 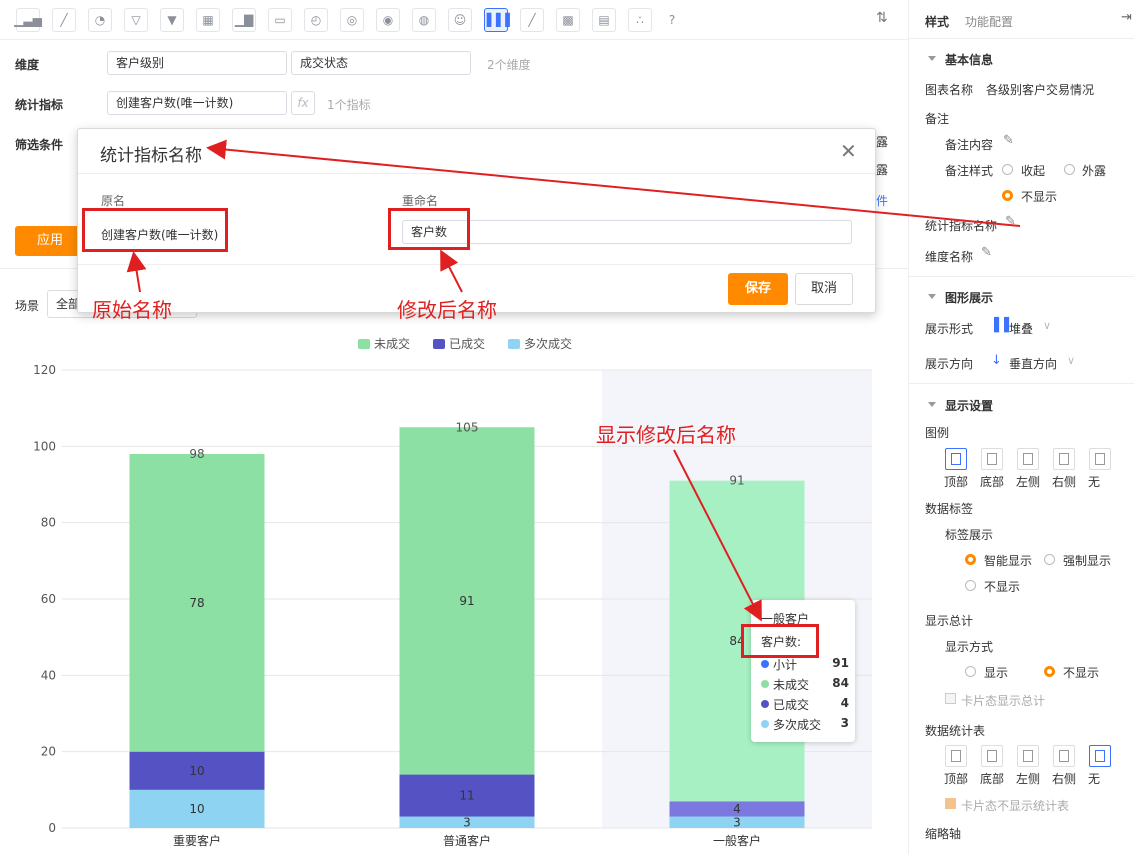 What do you see at coordinates (882, 18) in the screenshot?
I see `layout-switch-icon: ⇅` at bounding box center [882, 18].